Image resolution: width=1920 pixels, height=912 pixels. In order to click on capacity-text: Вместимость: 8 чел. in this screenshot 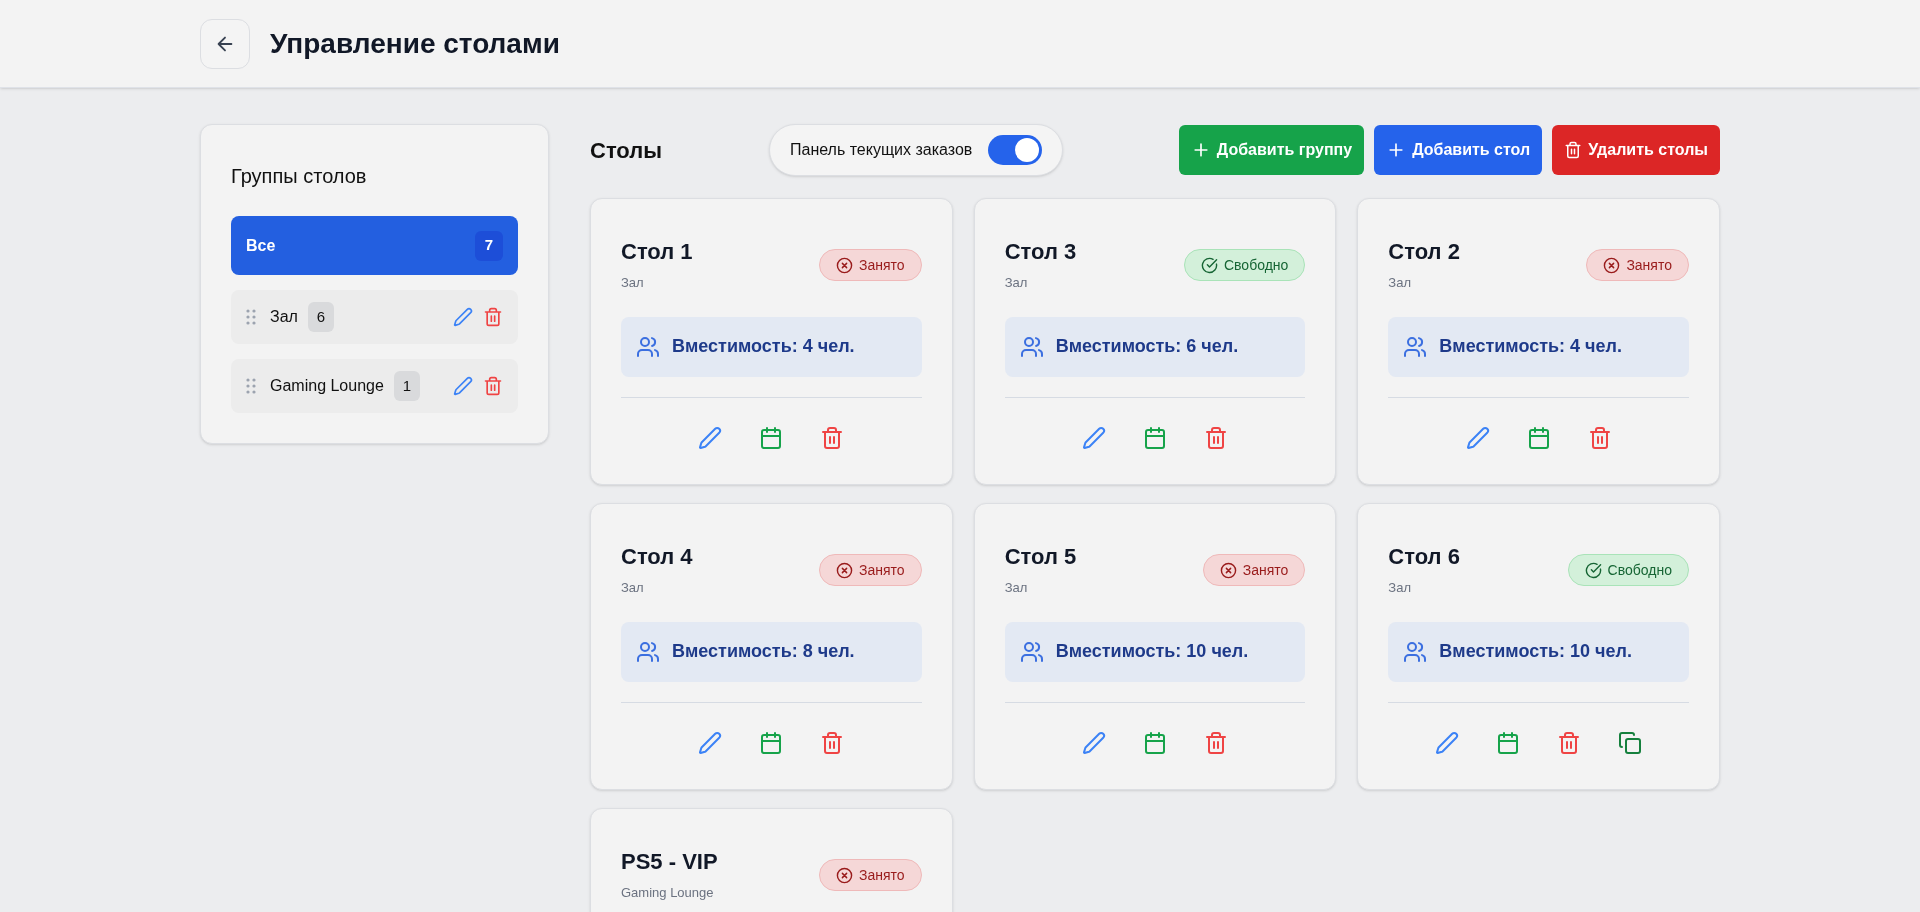, I will do `click(763, 651)`.